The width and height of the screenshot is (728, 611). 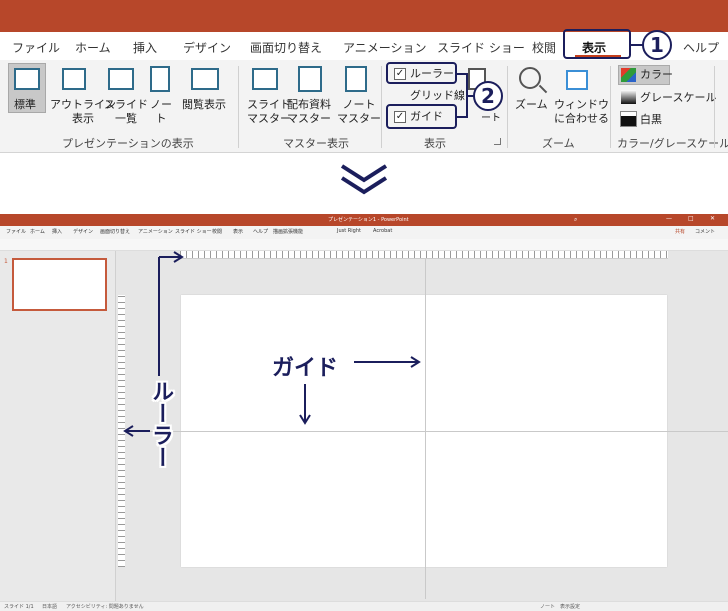 I want to click on slide-sorter-icon, so click(x=121, y=79).